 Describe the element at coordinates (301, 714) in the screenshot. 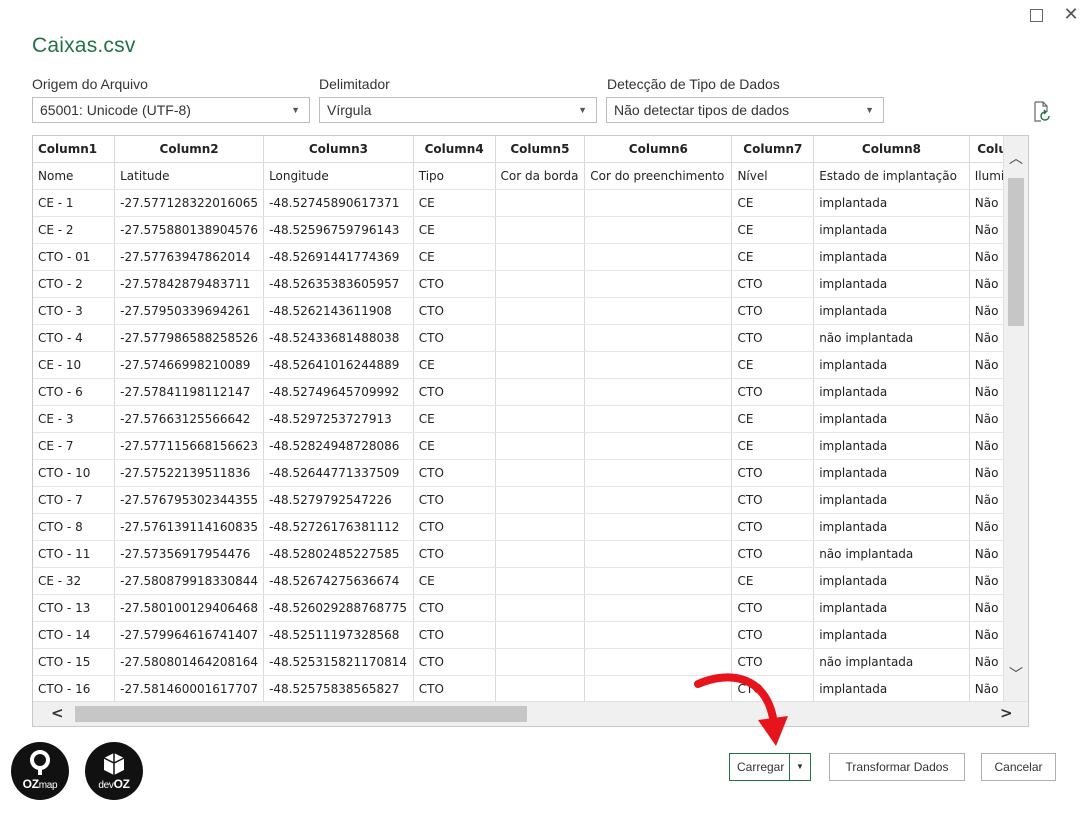

I see `horizontal-scroll-thumb` at that location.